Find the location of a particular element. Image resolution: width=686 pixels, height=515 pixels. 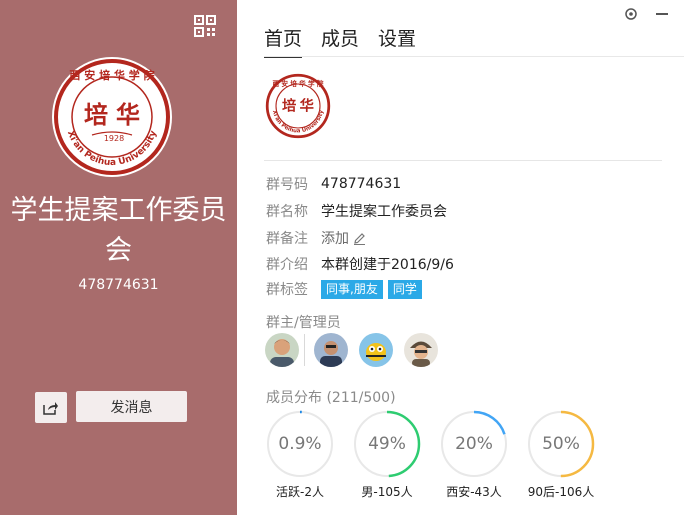

stat-percent: 20% is located at coordinates (474, 444).